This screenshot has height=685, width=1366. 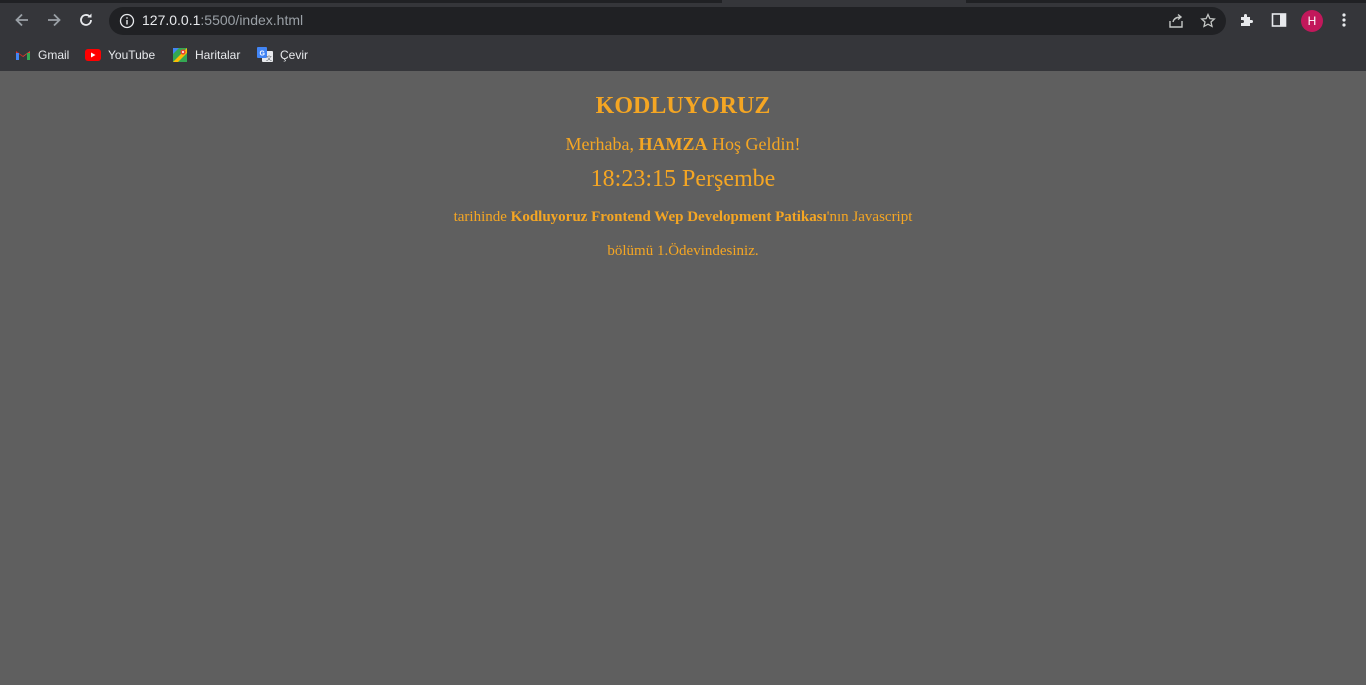 I want to click on greeting-text: Merhaba, HAMZA Hoş Geldin!, so click(x=683, y=144).